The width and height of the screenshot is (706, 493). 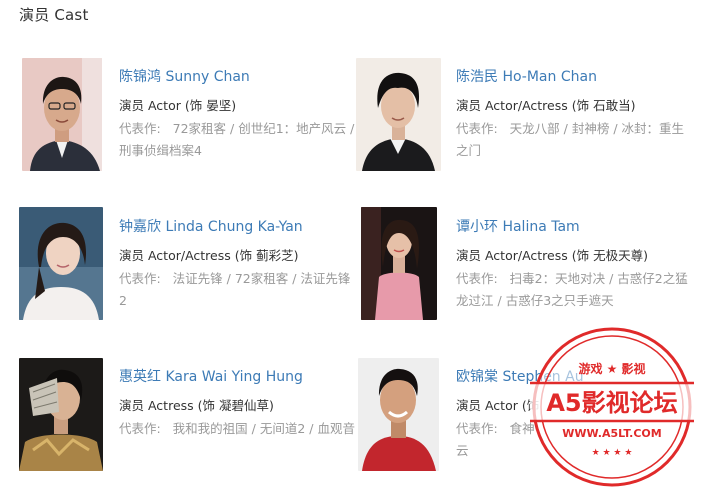 I want to click on cast-role: 演员 Actor (饰, so click(x=498, y=405).